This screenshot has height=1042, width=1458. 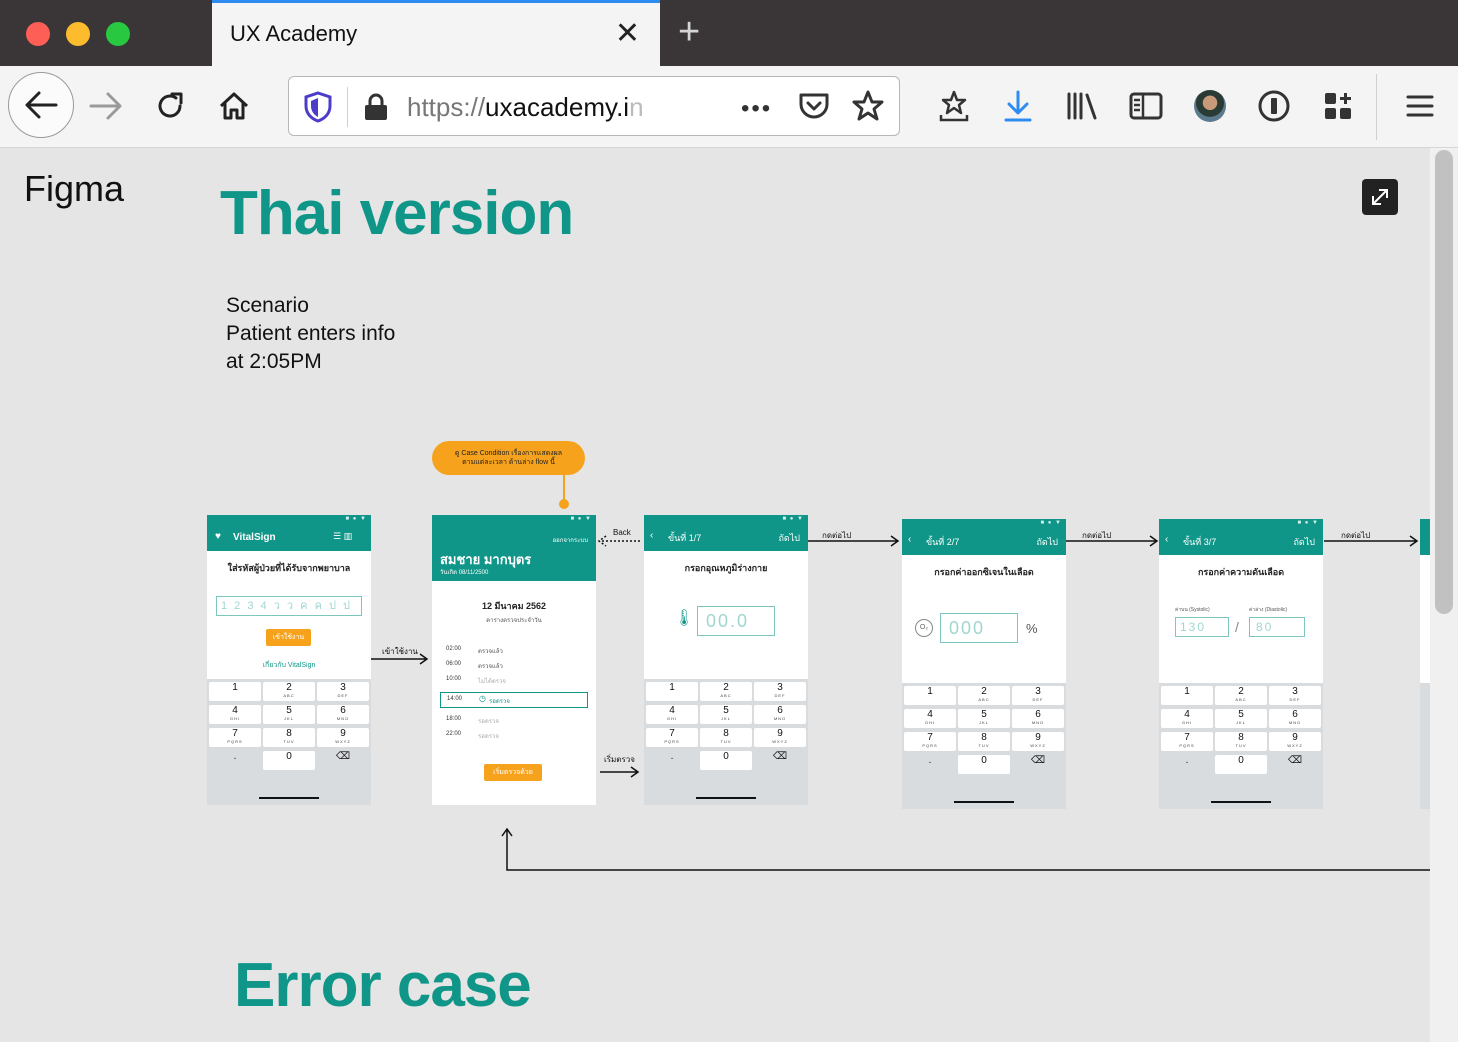 I want to click on library-button, so click(x=1082, y=106).